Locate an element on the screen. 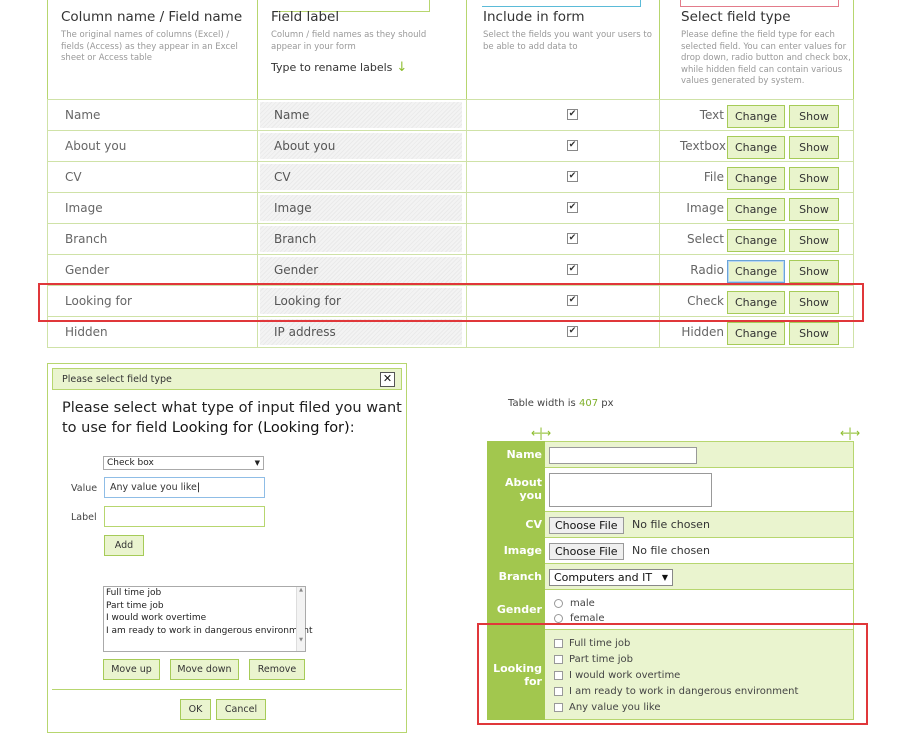 The height and width of the screenshot is (739, 900). dialog-divider is located at coordinates (227, 689).